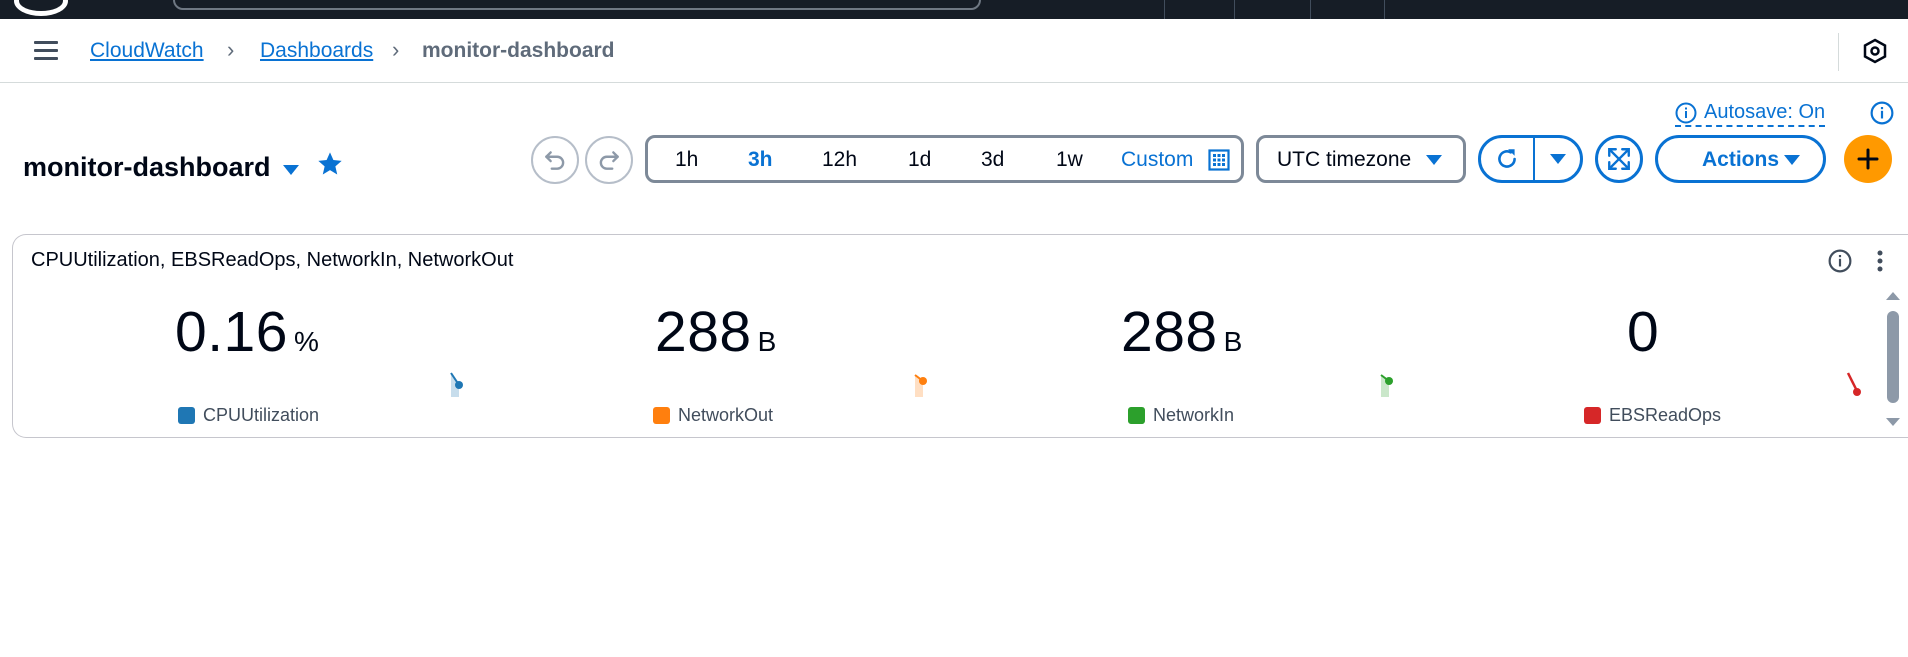 Image resolution: width=1908 pixels, height=657 pixels. I want to click on expand-icon, so click(1619, 159).